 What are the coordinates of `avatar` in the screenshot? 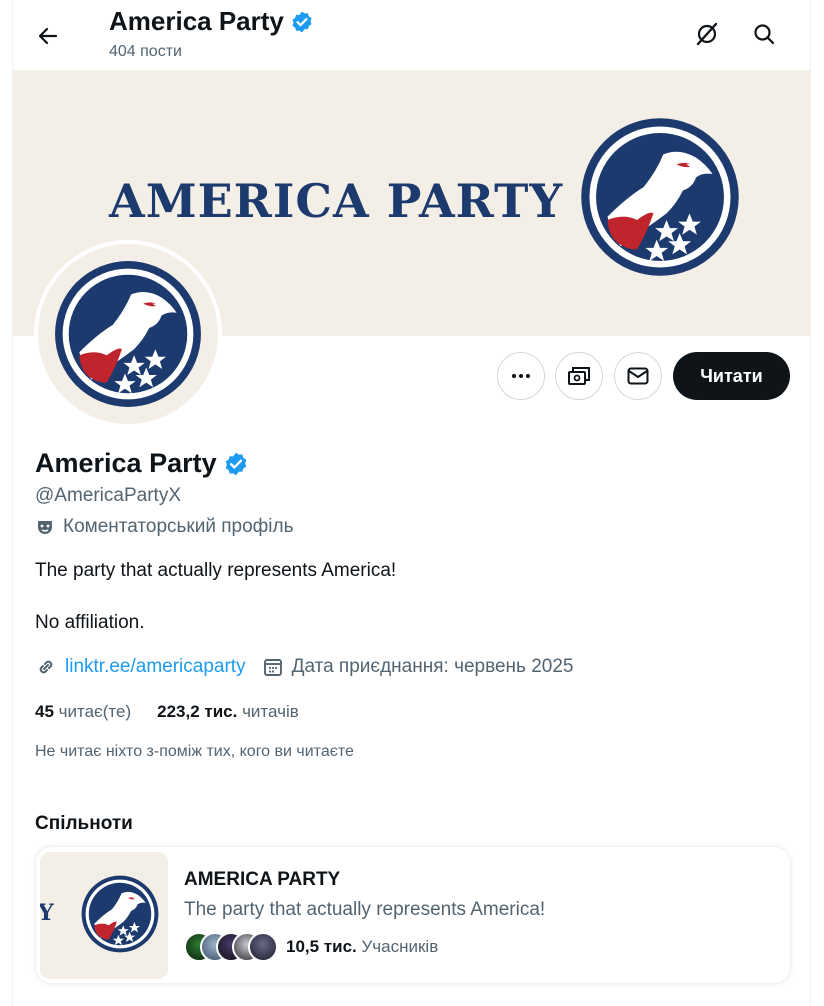 It's located at (128, 334).